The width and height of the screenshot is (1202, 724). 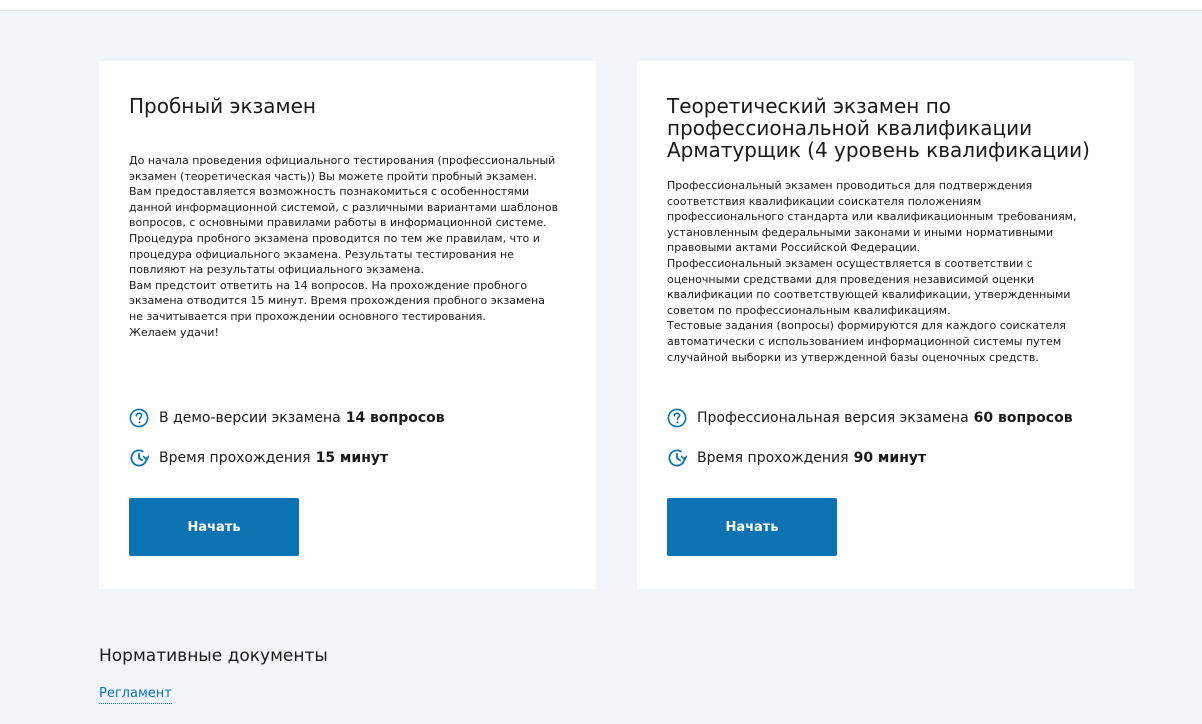 I want to click on pro-questions-value: 60 вопросов, so click(x=1023, y=418).